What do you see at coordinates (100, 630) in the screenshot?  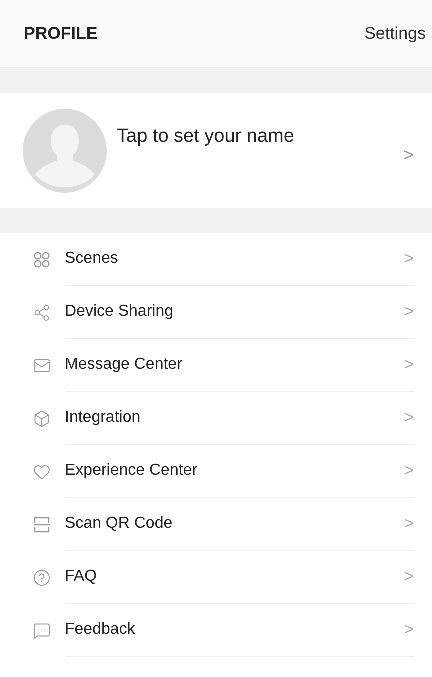 I see `menu-label: Feedback` at bounding box center [100, 630].